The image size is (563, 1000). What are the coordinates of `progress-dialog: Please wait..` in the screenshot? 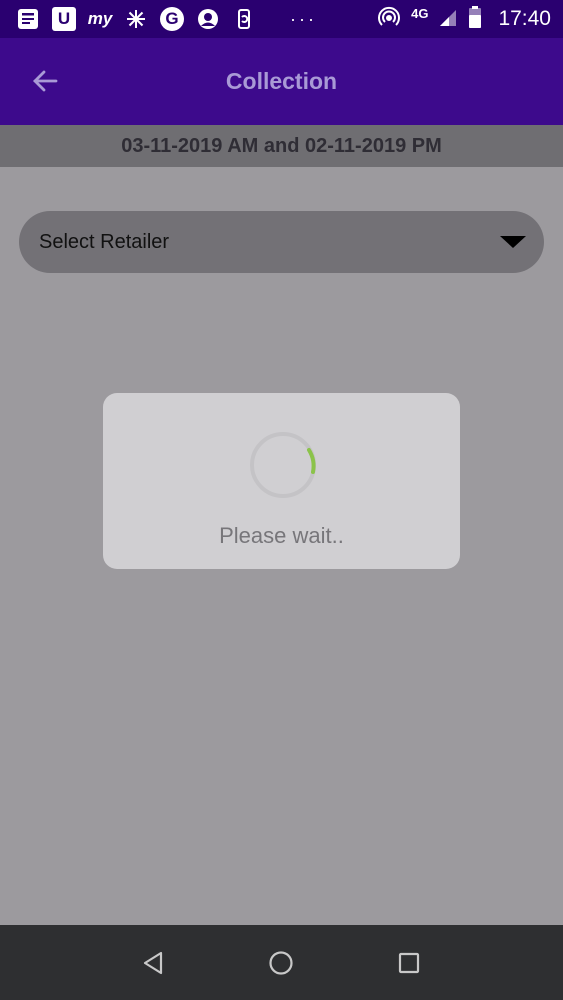 It's located at (281, 481).